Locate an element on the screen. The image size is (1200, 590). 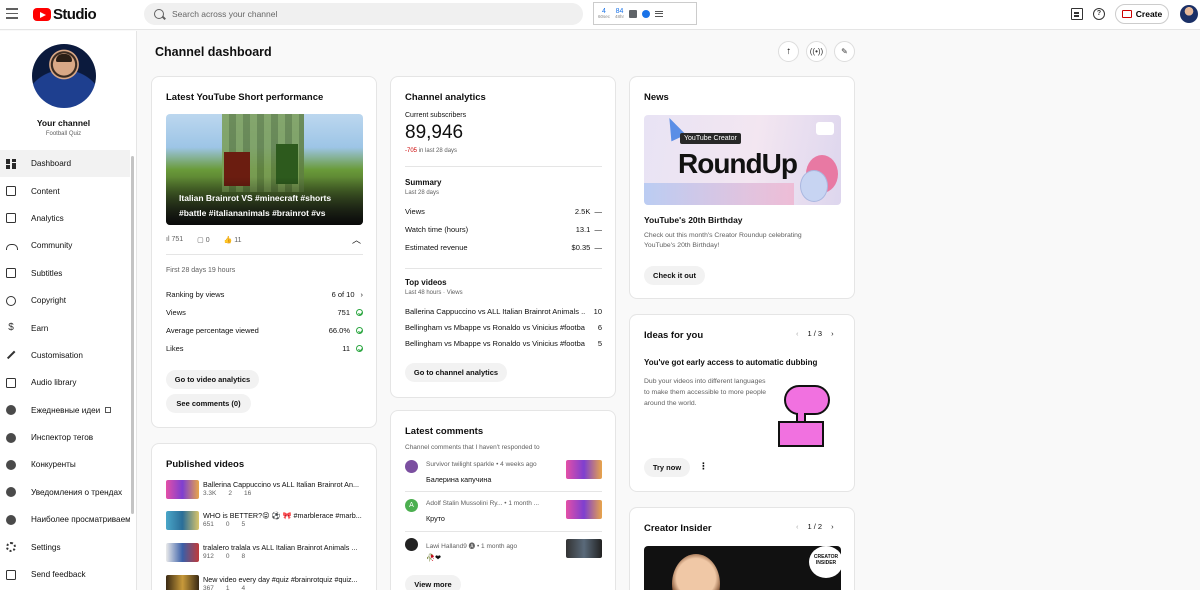
studio-logo: Studio is located at coordinates (65, 14).